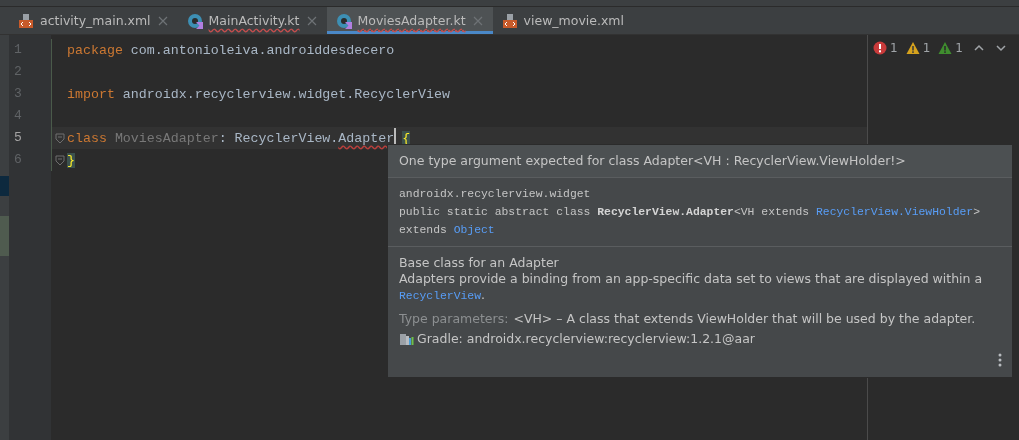 This screenshot has width=1019, height=440. Describe the element at coordinates (690, 212) in the screenshot. I see `declaration-line: public static abstract class RecyclerView.Adapter<VH extends RecyclerView.ViewHolder>` at that location.